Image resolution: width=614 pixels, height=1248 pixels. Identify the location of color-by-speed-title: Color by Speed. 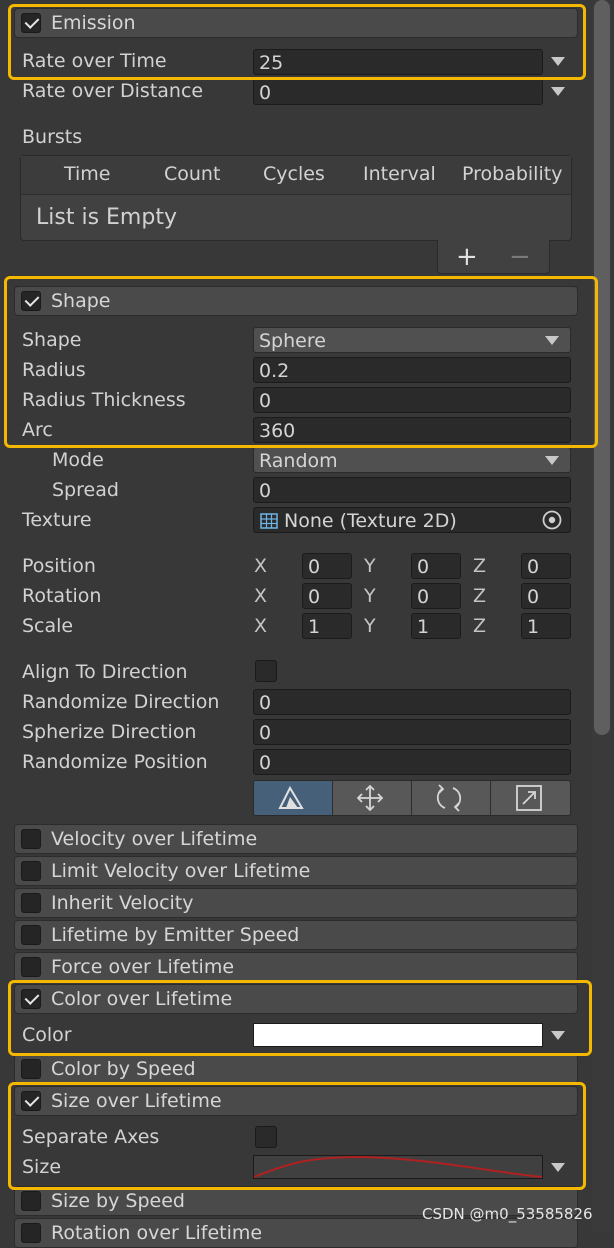
(123, 1069).